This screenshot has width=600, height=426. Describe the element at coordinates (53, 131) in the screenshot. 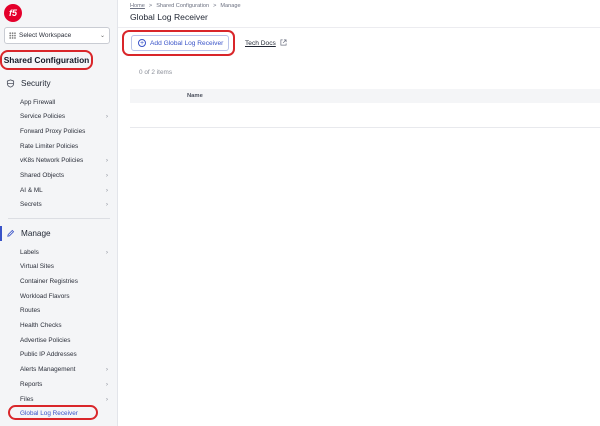

I see `sidebar-item-label: Forward Proxy Policies` at that location.